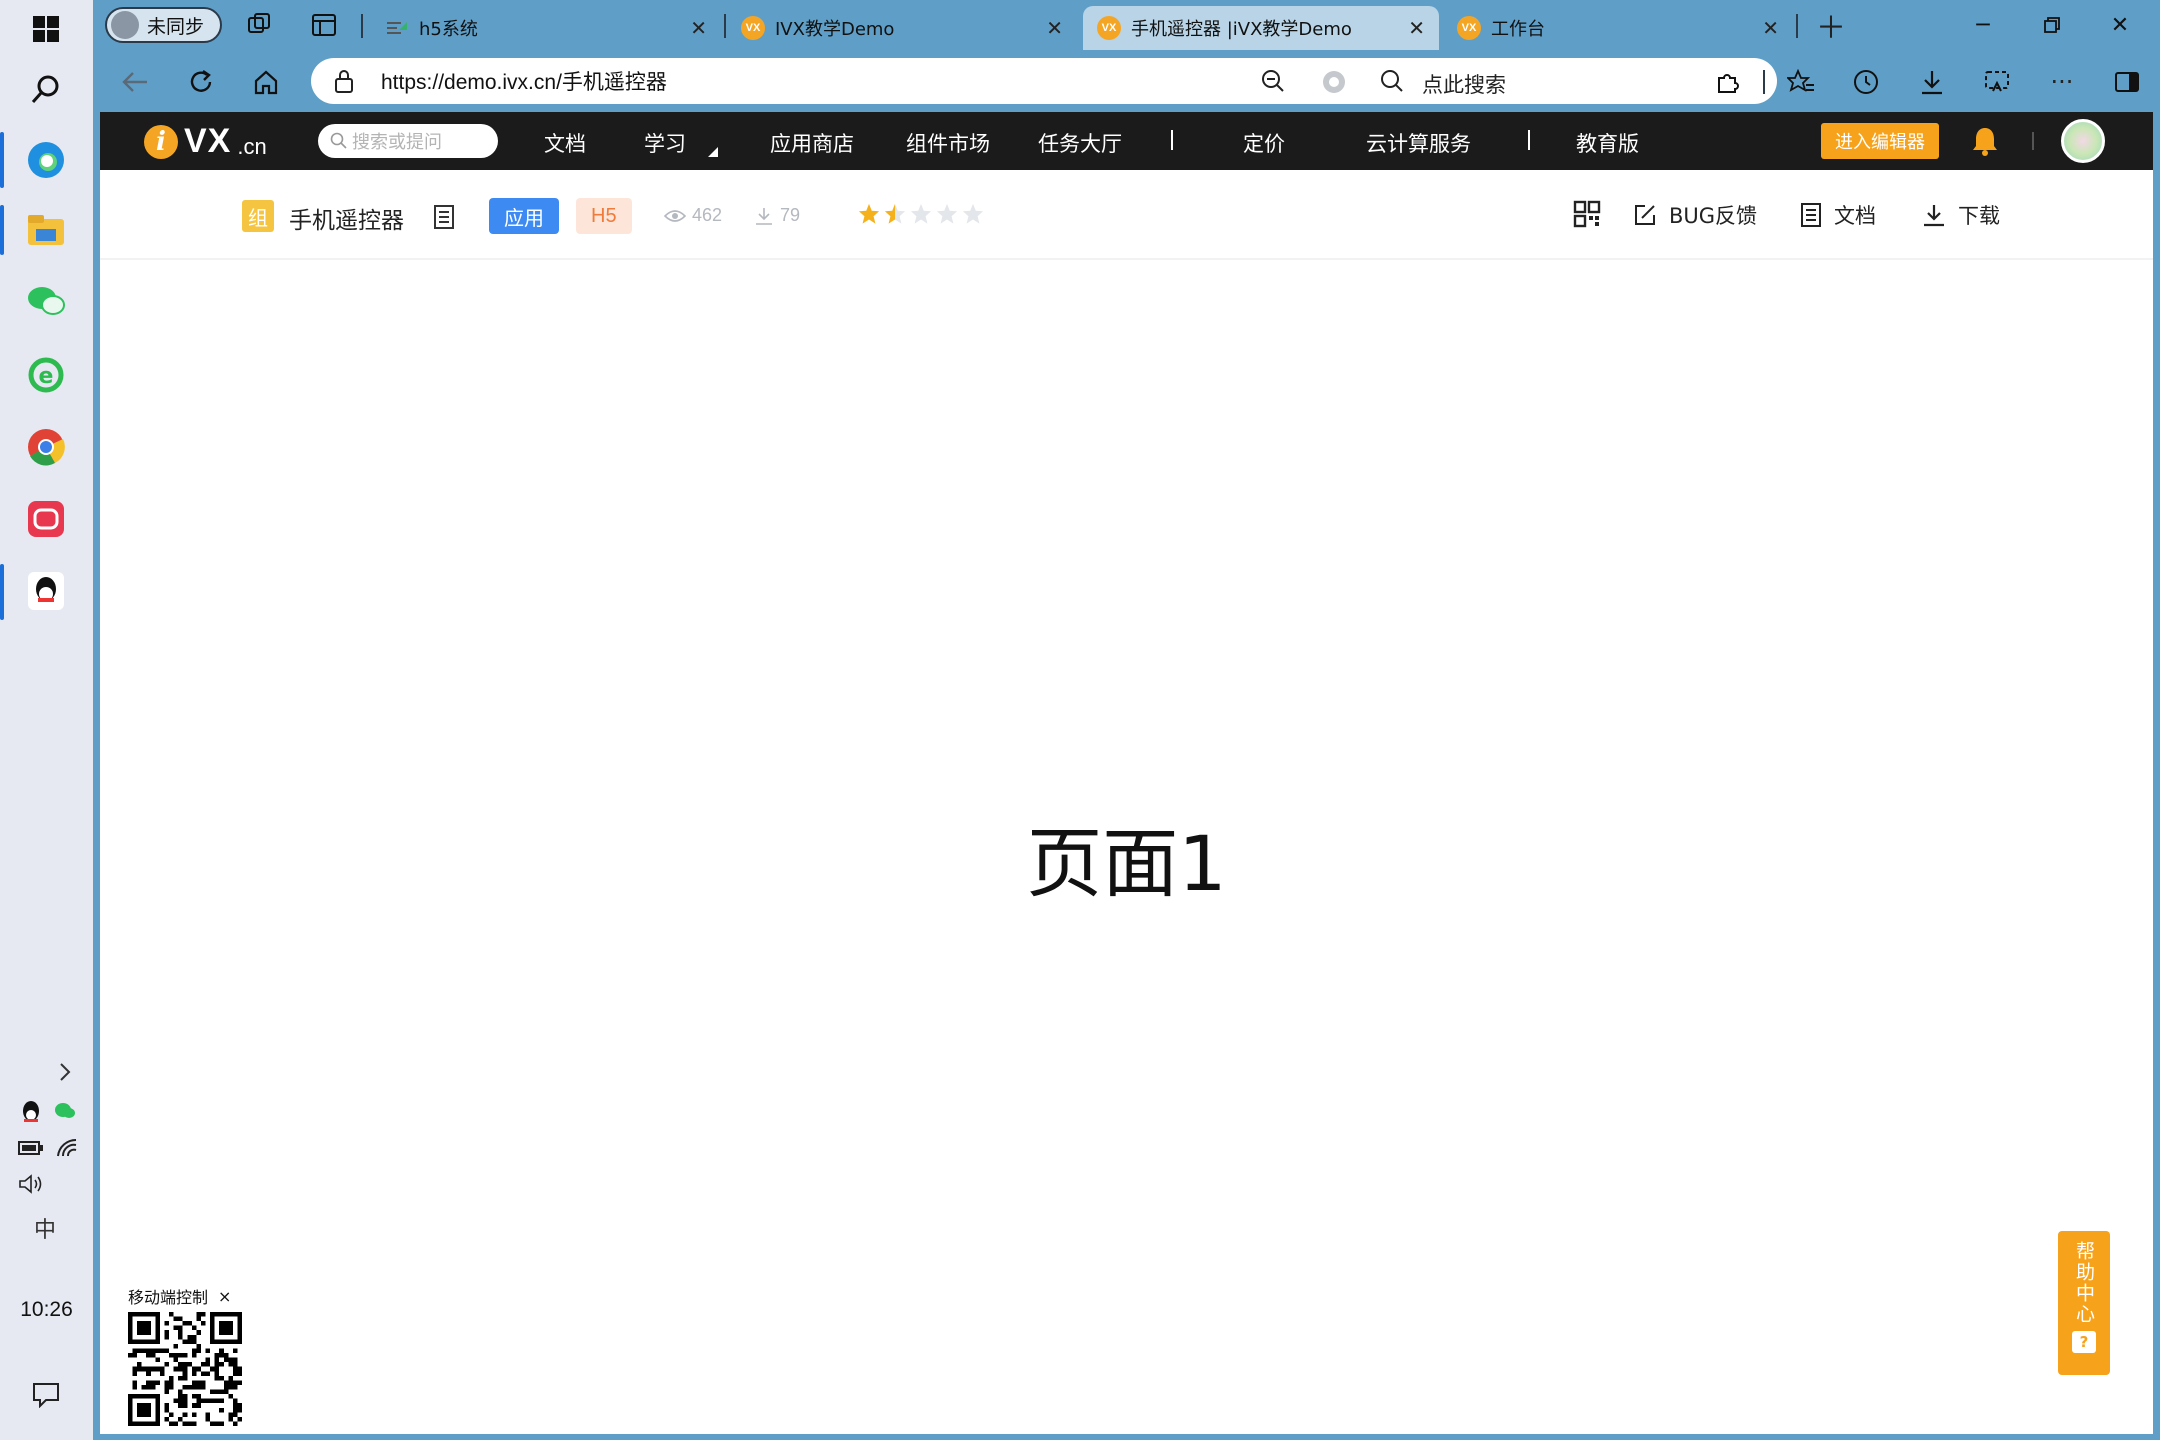 The width and height of the screenshot is (2160, 1440). What do you see at coordinates (224, 1296) in the screenshot?
I see `close-icon: ×` at bounding box center [224, 1296].